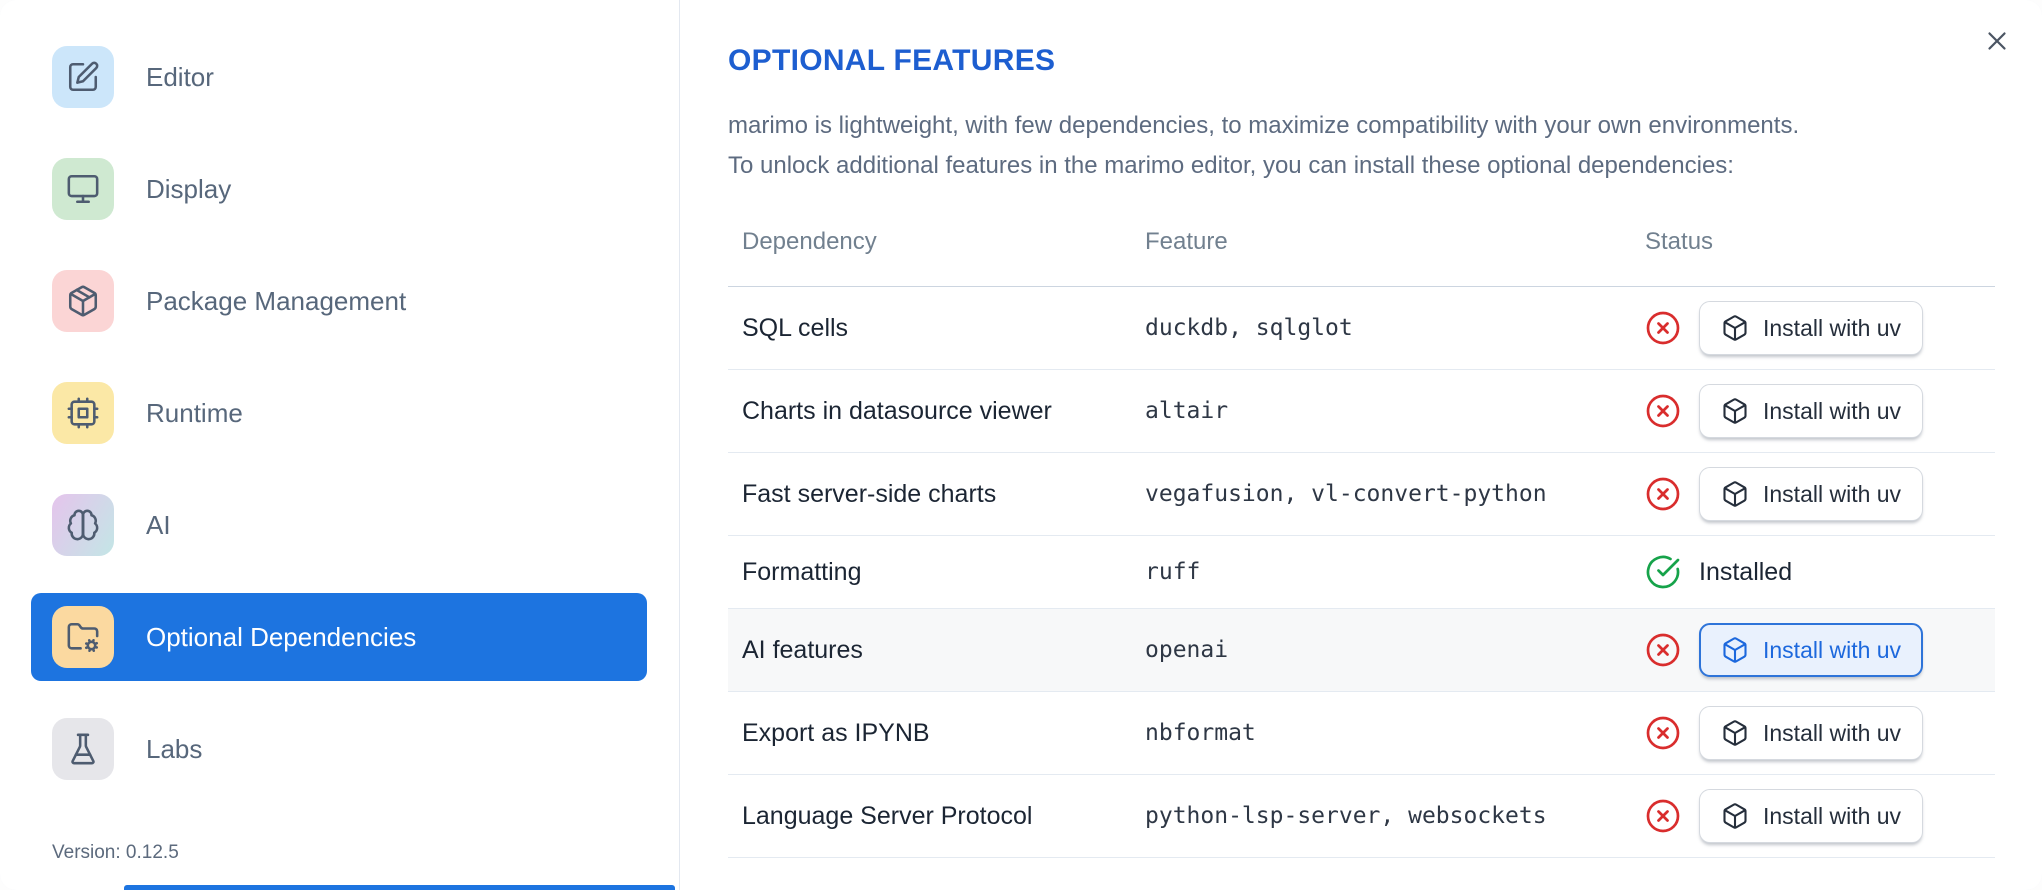 Image resolution: width=2042 pixels, height=890 pixels. What do you see at coordinates (936, 328) in the screenshot?
I see `dependency-cell: SQL cells` at bounding box center [936, 328].